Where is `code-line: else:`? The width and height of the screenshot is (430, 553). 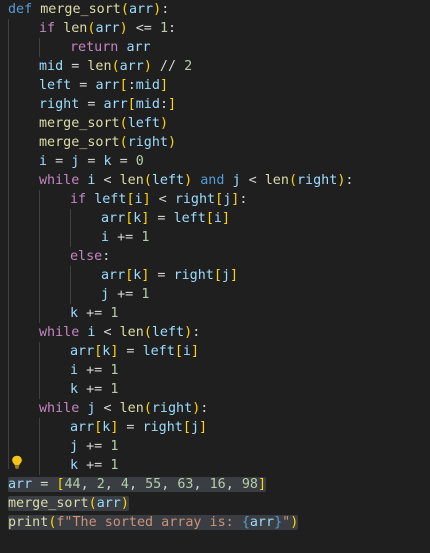
code-line: else: is located at coordinates (90, 256).